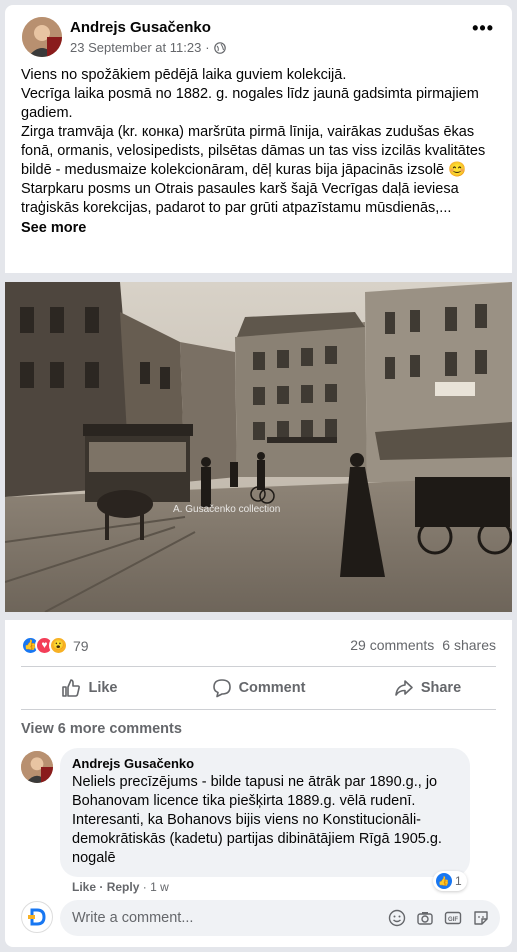 Image resolution: width=517 pixels, height=952 pixels. I want to click on view-more-comments-link: View 6 more comments, so click(101, 729).